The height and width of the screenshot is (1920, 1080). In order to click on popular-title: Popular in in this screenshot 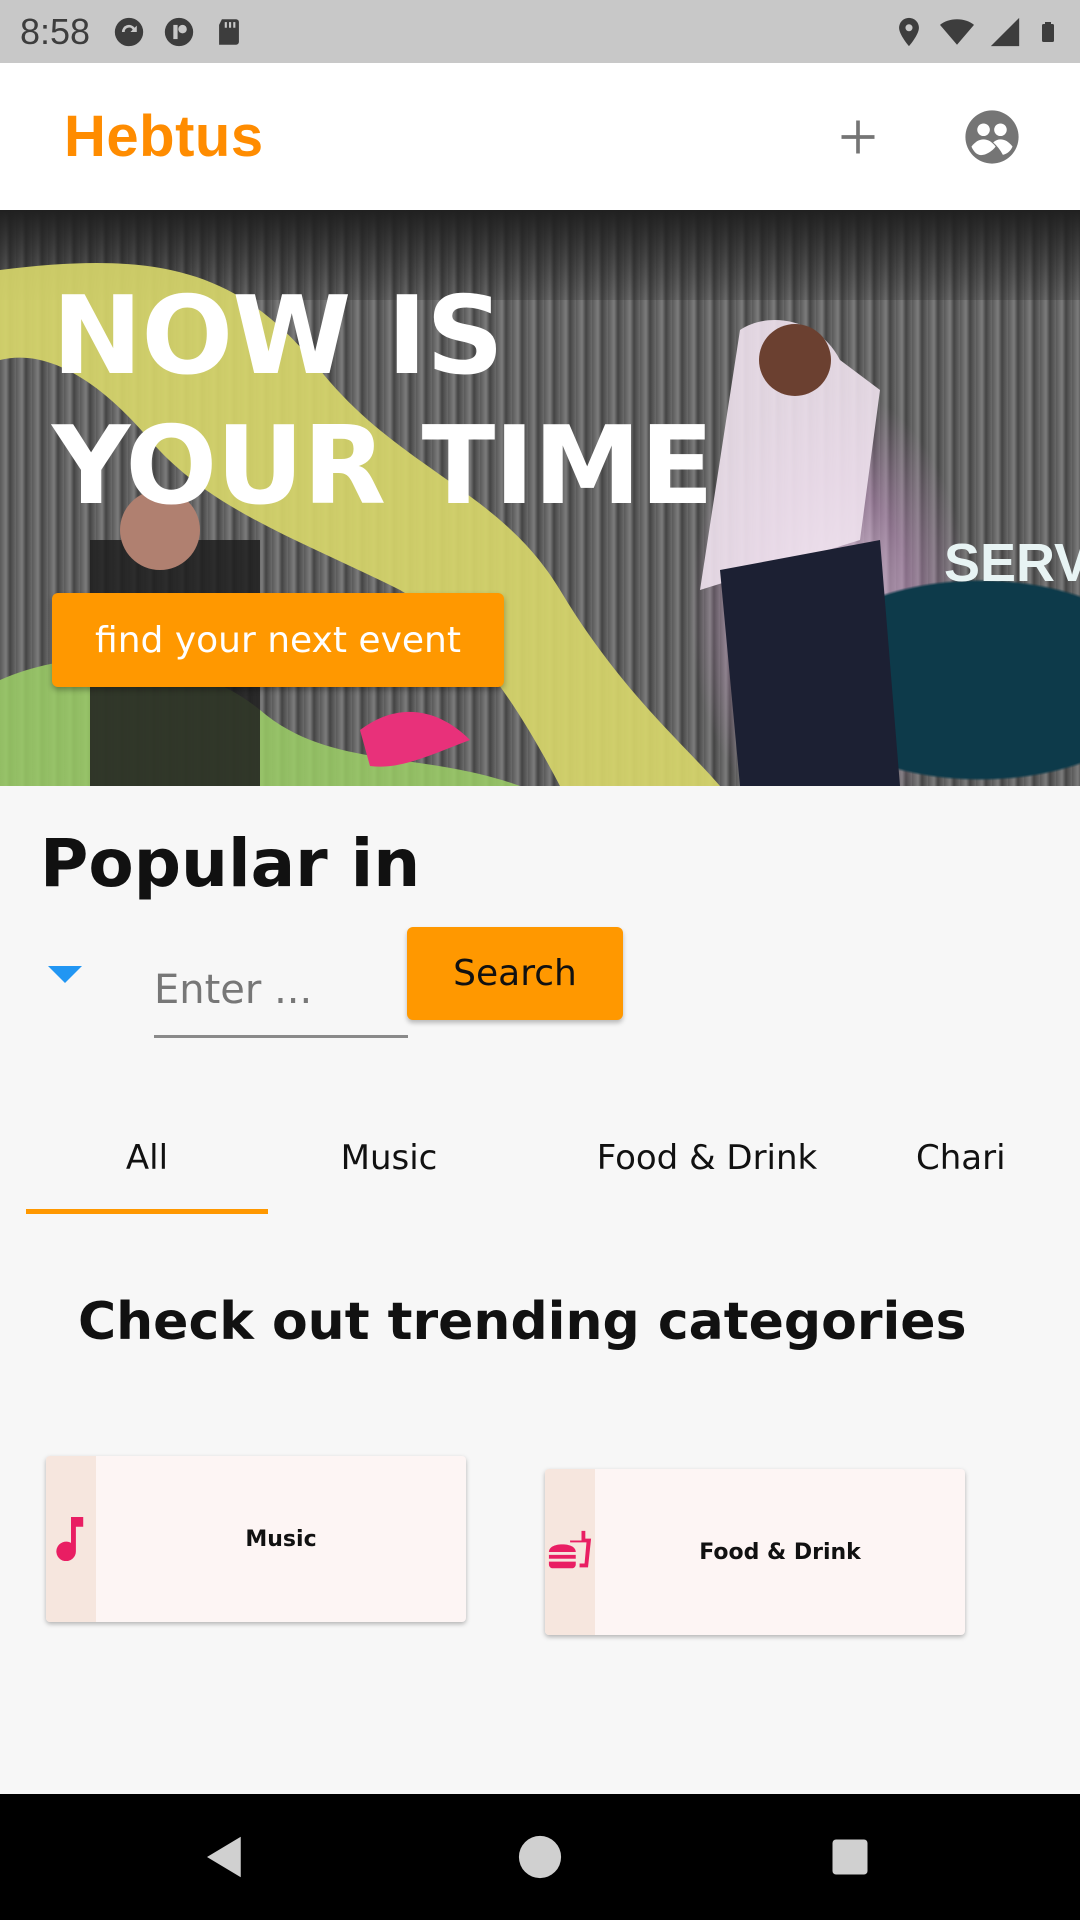, I will do `click(230, 863)`.